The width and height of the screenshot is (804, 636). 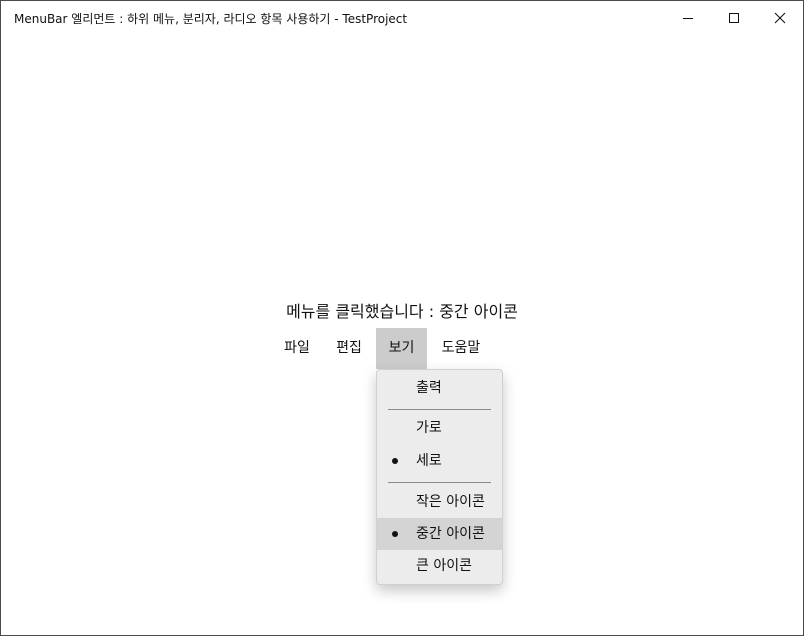 What do you see at coordinates (402, 311) in the screenshot?
I see `status-text: 메뉴를 클릭했습니다 : 중간 아이콘` at bounding box center [402, 311].